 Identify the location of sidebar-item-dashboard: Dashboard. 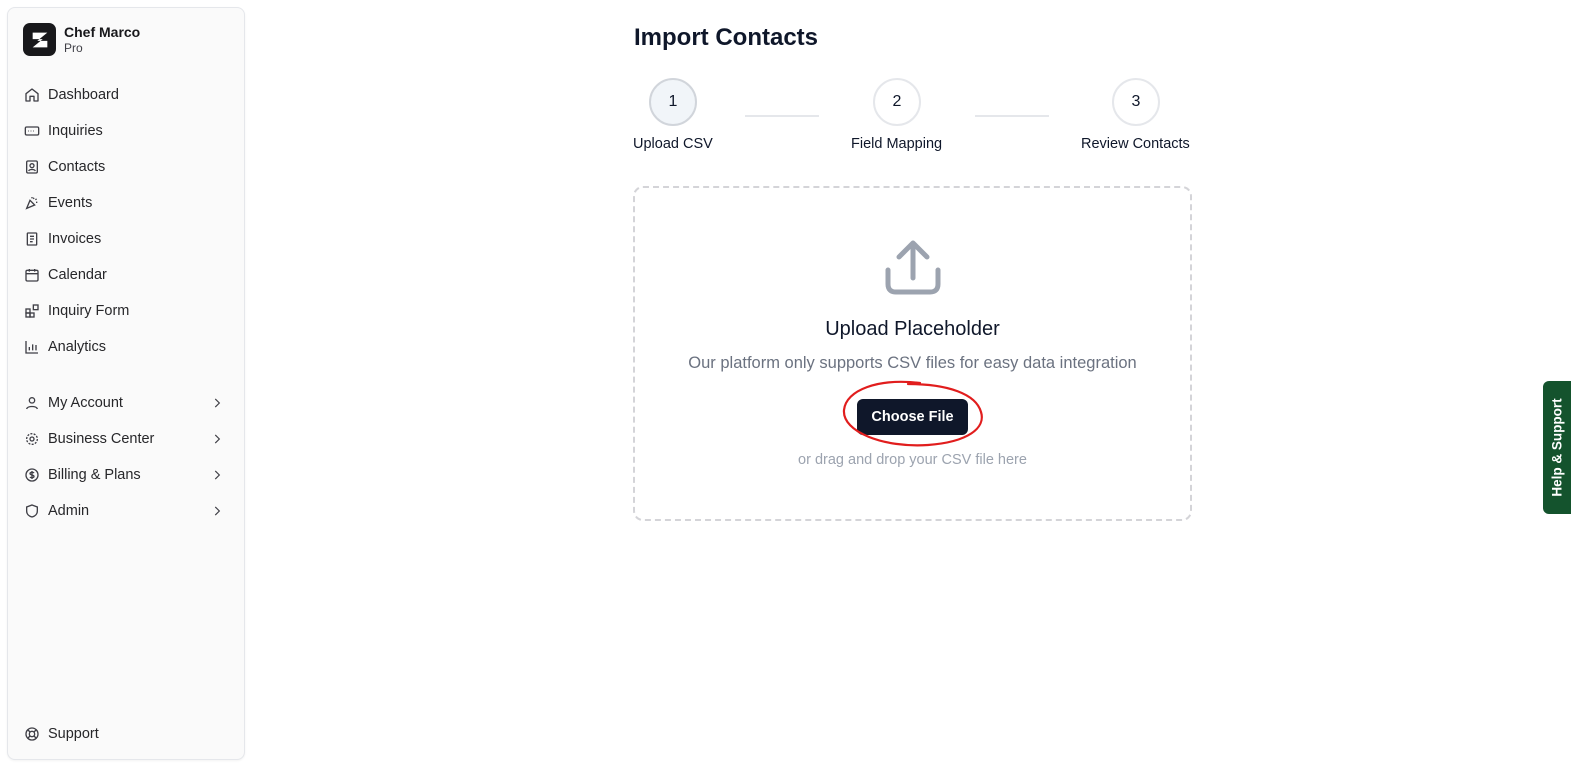
(127, 95).